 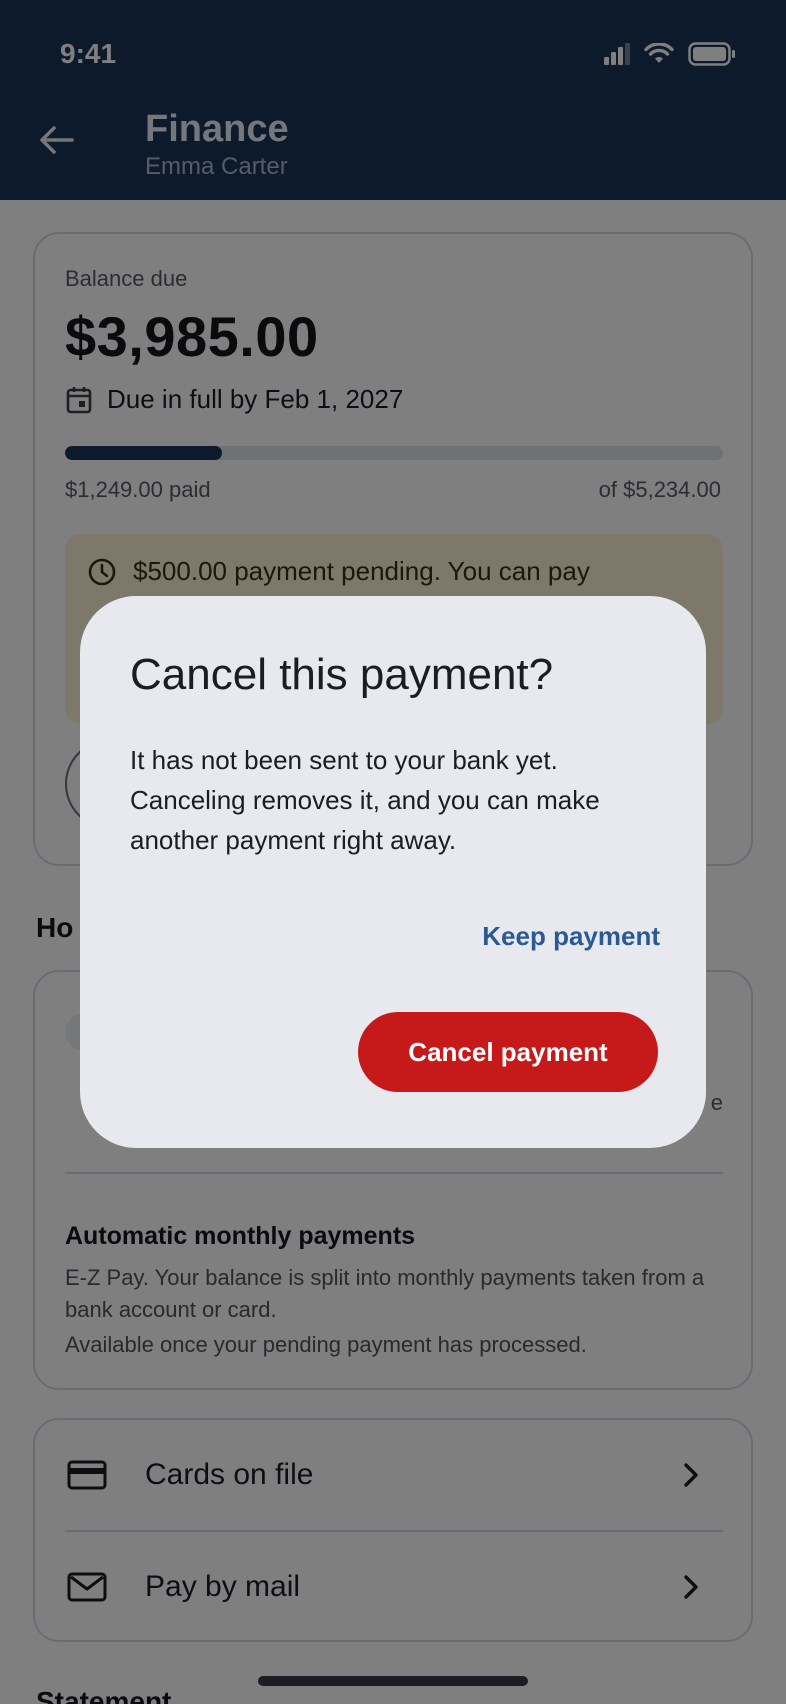 What do you see at coordinates (393, 1681) in the screenshot?
I see `home-indicator` at bounding box center [393, 1681].